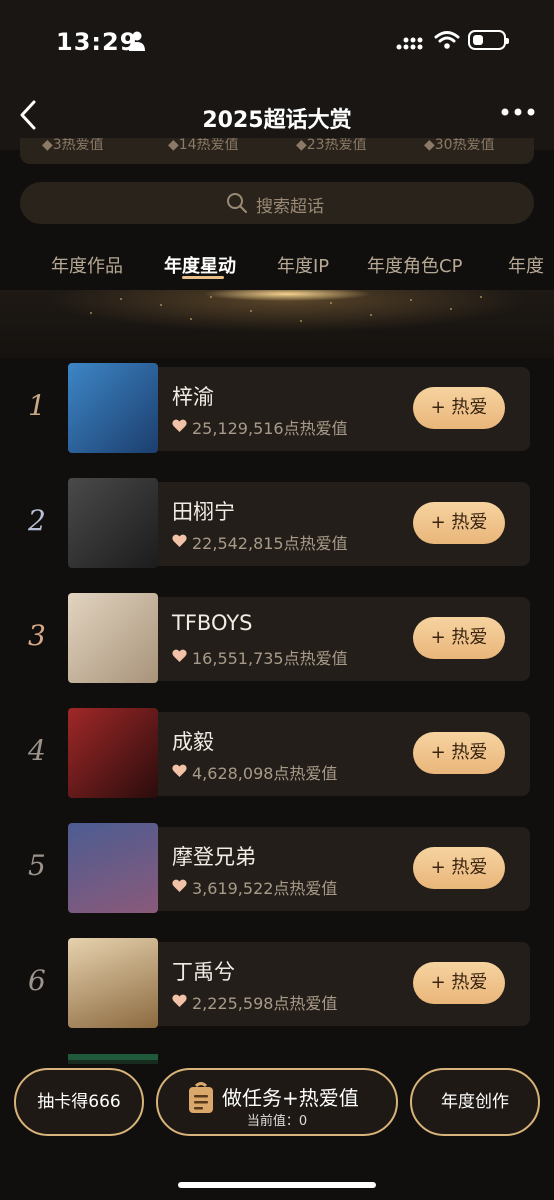 This screenshot has height=1200, width=554. Describe the element at coordinates (37, 520) in the screenshot. I see `rank-number: 2` at that location.